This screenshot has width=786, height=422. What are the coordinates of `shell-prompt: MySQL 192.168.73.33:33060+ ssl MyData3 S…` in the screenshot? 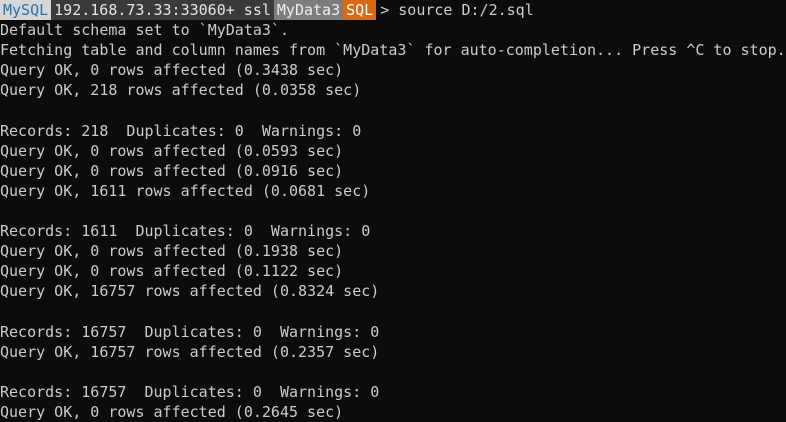 It's located at (393, 10).